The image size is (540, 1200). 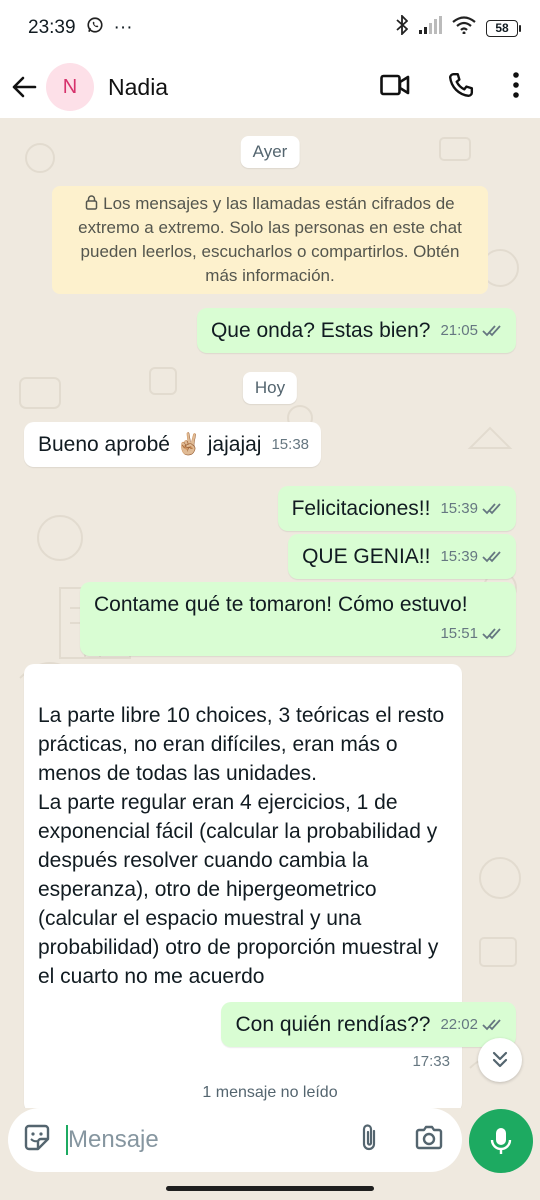 I want to click on message-meta: 15:38, so click(x=290, y=444).